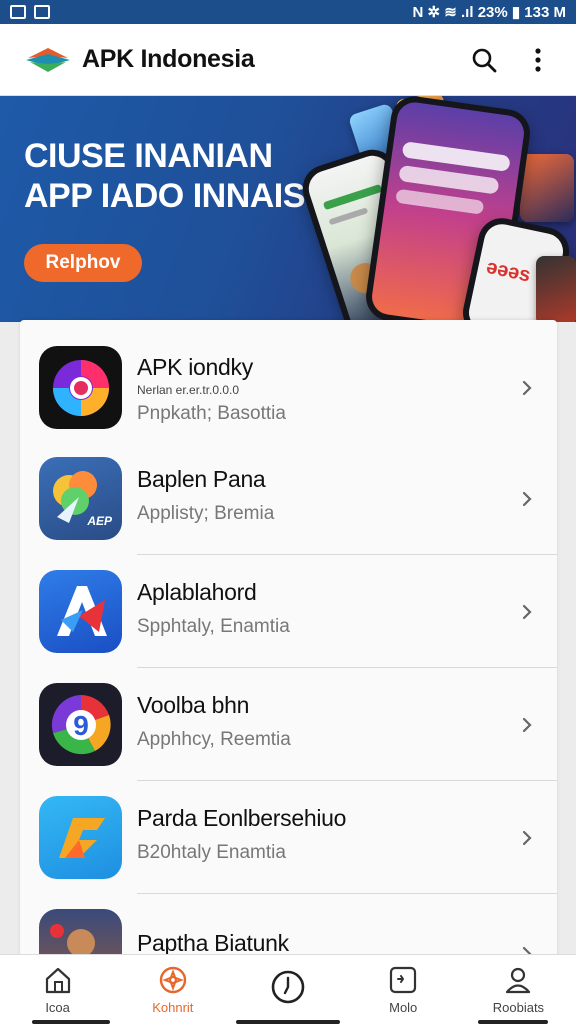 The height and width of the screenshot is (1024, 576). I want to click on app-title: APK Indonesia, so click(168, 59).